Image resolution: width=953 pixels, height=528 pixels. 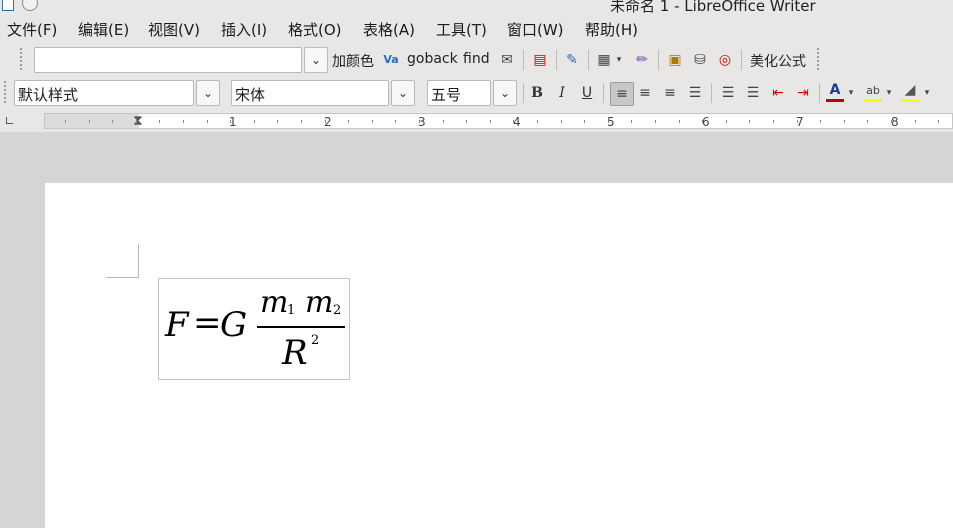 What do you see at coordinates (604, 60) in the screenshot?
I see `table-icon: ▦` at bounding box center [604, 60].